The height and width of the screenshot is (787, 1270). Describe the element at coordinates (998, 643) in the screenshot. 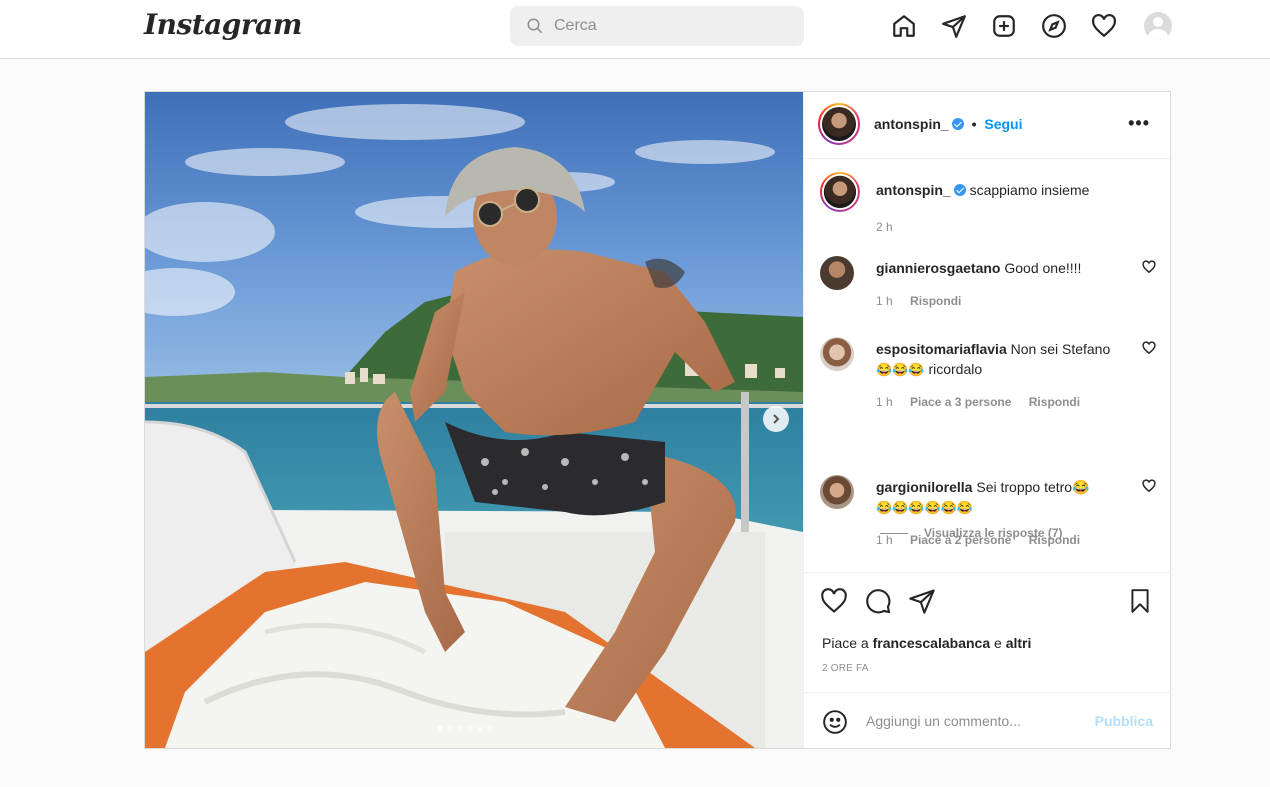

I see `likes-conjunction: e` at that location.